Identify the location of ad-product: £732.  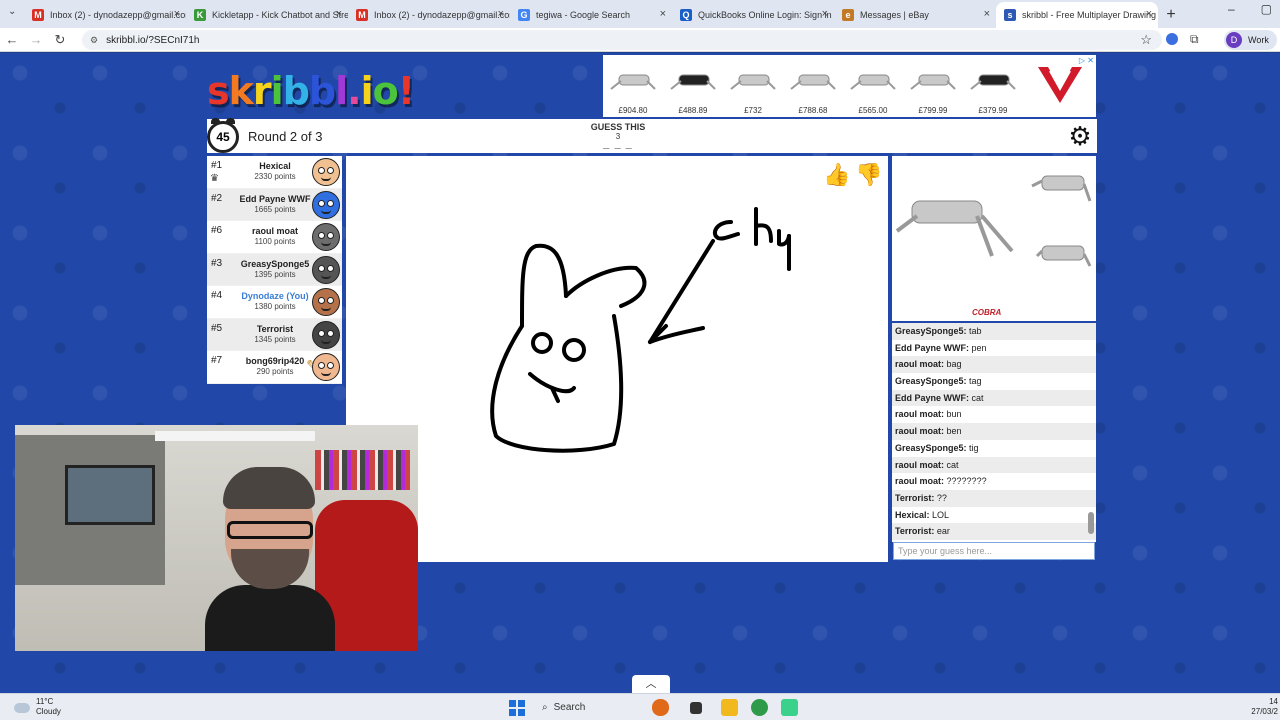
(753, 86).